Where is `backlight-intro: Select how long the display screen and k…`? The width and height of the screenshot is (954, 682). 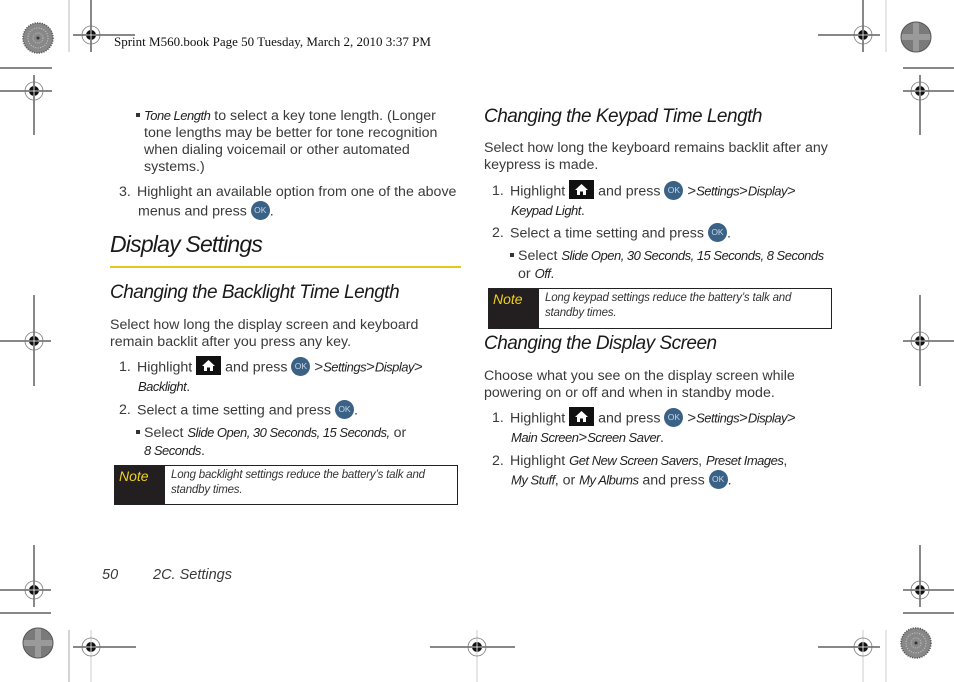 backlight-intro: Select how long the display screen and k… is located at coordinates (264, 333).